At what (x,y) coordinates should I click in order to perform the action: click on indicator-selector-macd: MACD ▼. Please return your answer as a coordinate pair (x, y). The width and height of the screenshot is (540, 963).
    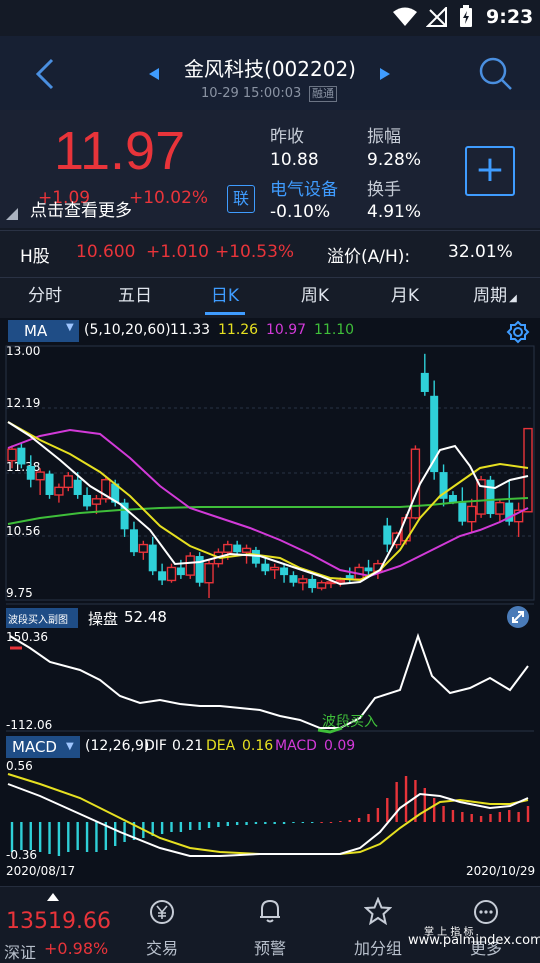
    Looking at the image, I should click on (43, 747).